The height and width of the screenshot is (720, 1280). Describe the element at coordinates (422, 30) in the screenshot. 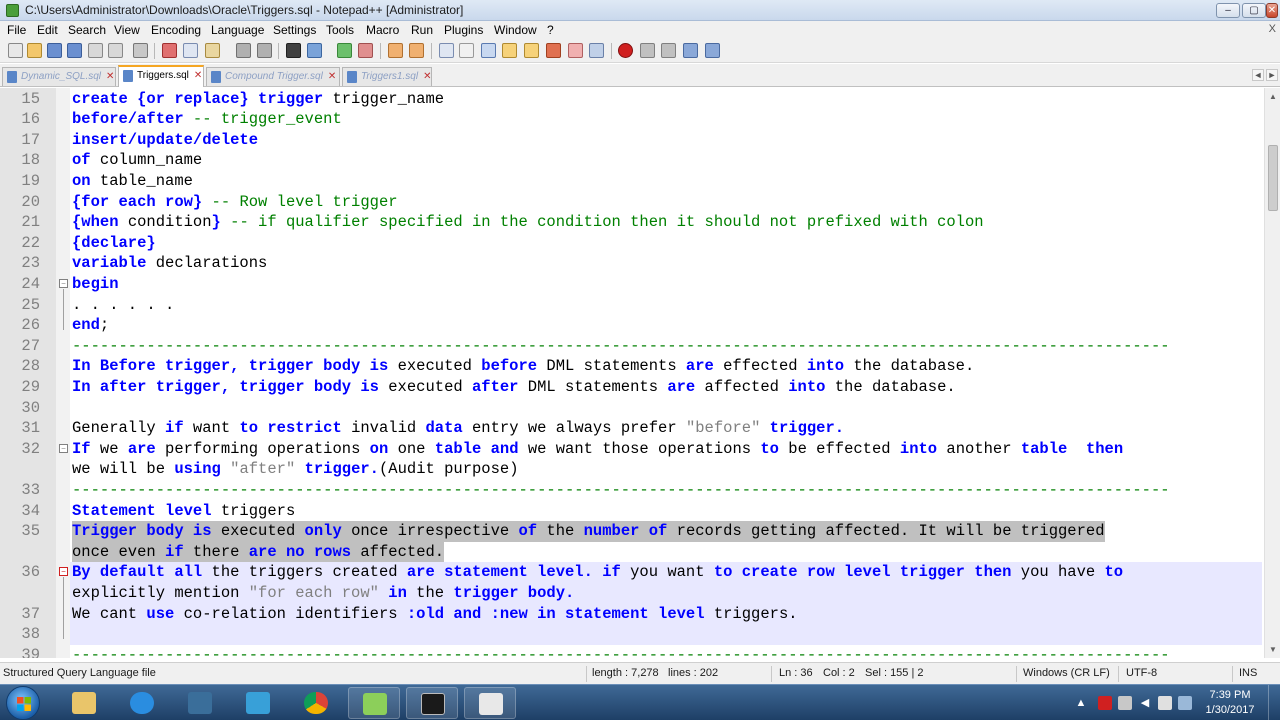

I see `menu-run: Run` at that location.